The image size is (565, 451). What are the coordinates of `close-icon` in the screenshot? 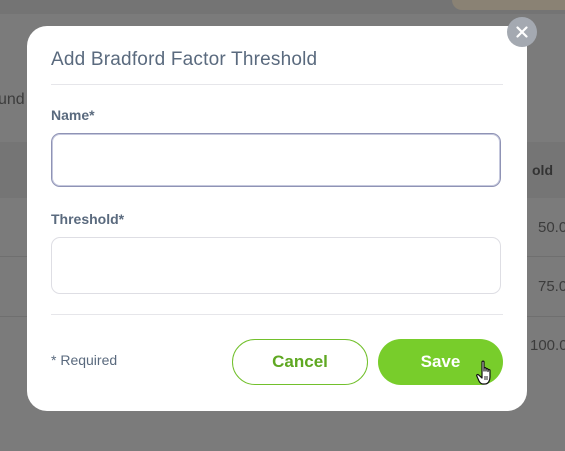 It's located at (522, 32).